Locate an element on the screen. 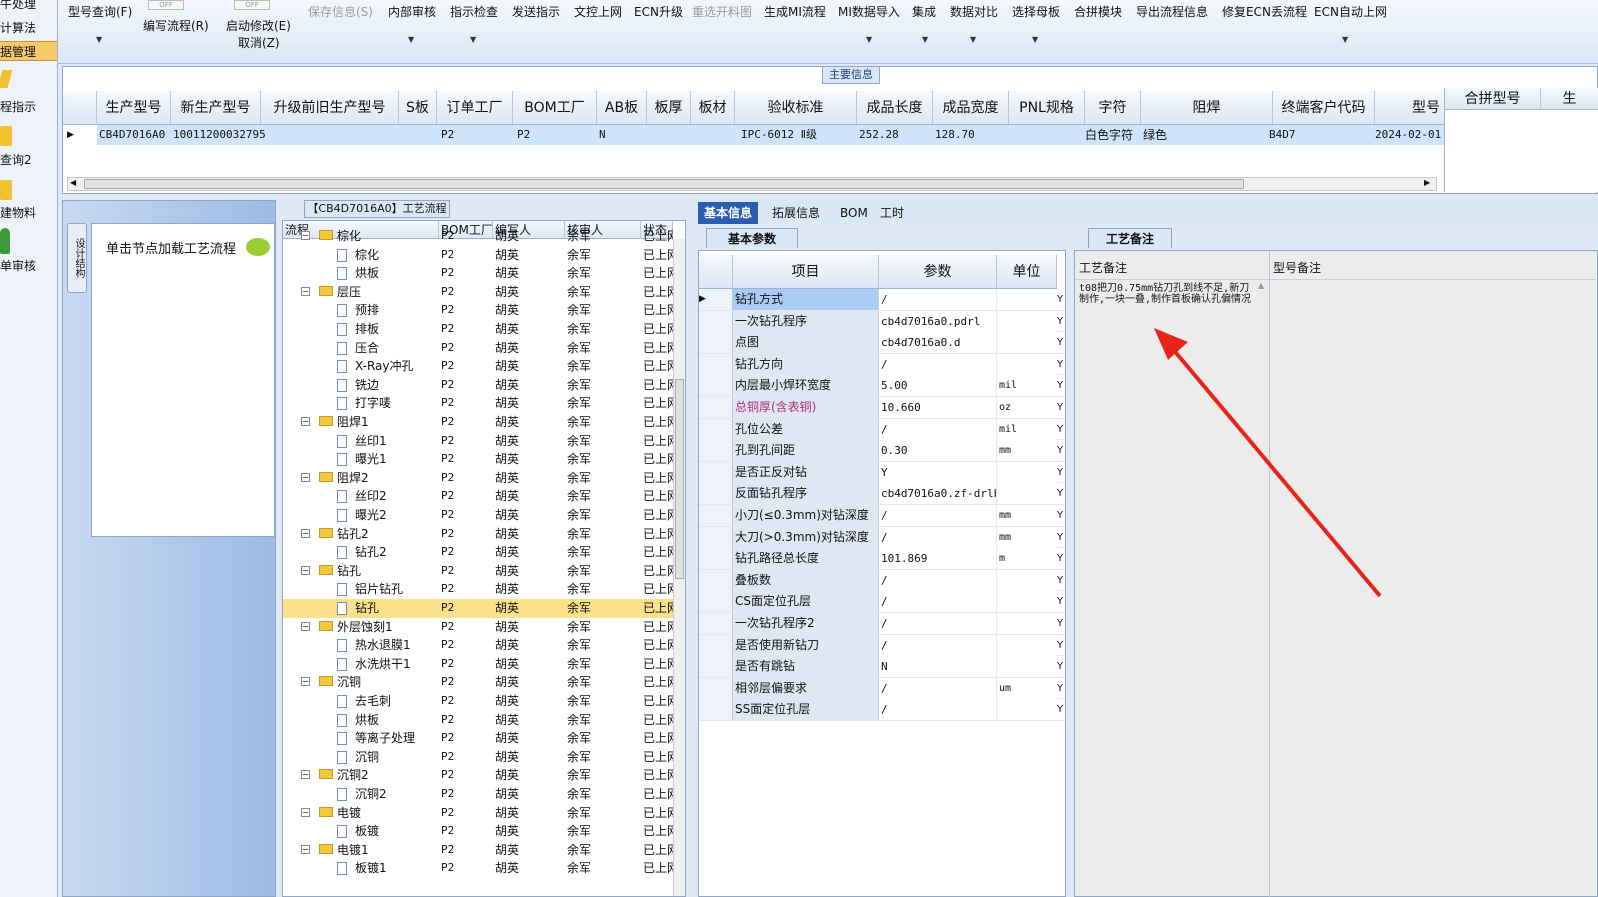  col-header: 阻焊 is located at coordinates (1207, 108).